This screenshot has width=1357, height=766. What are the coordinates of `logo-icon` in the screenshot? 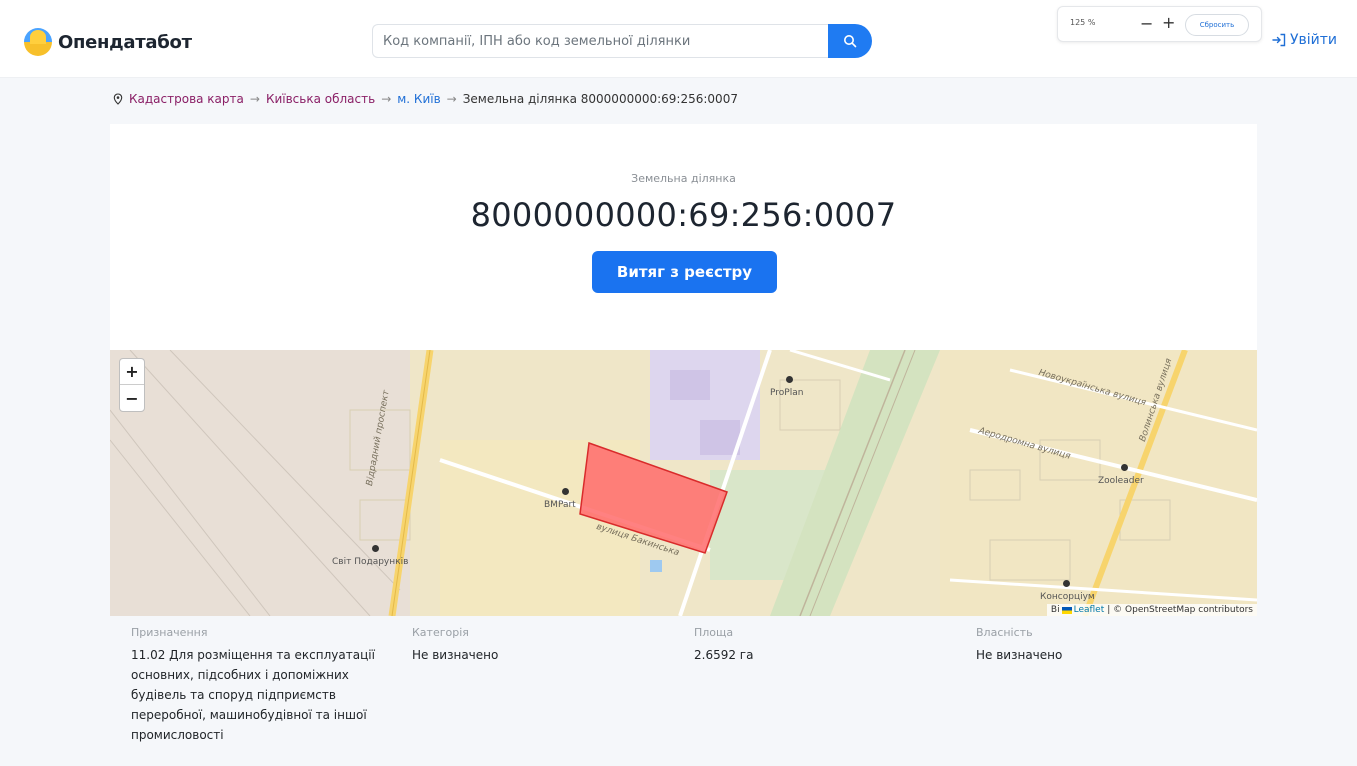 It's located at (38, 42).